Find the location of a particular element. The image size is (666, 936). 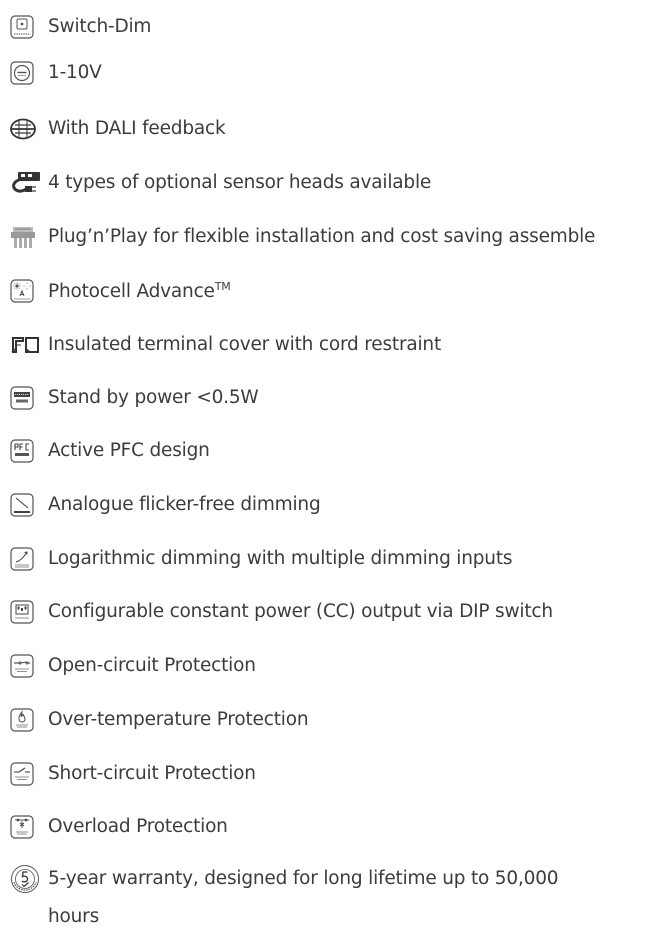

overload-icon is located at coordinates (29, 827).